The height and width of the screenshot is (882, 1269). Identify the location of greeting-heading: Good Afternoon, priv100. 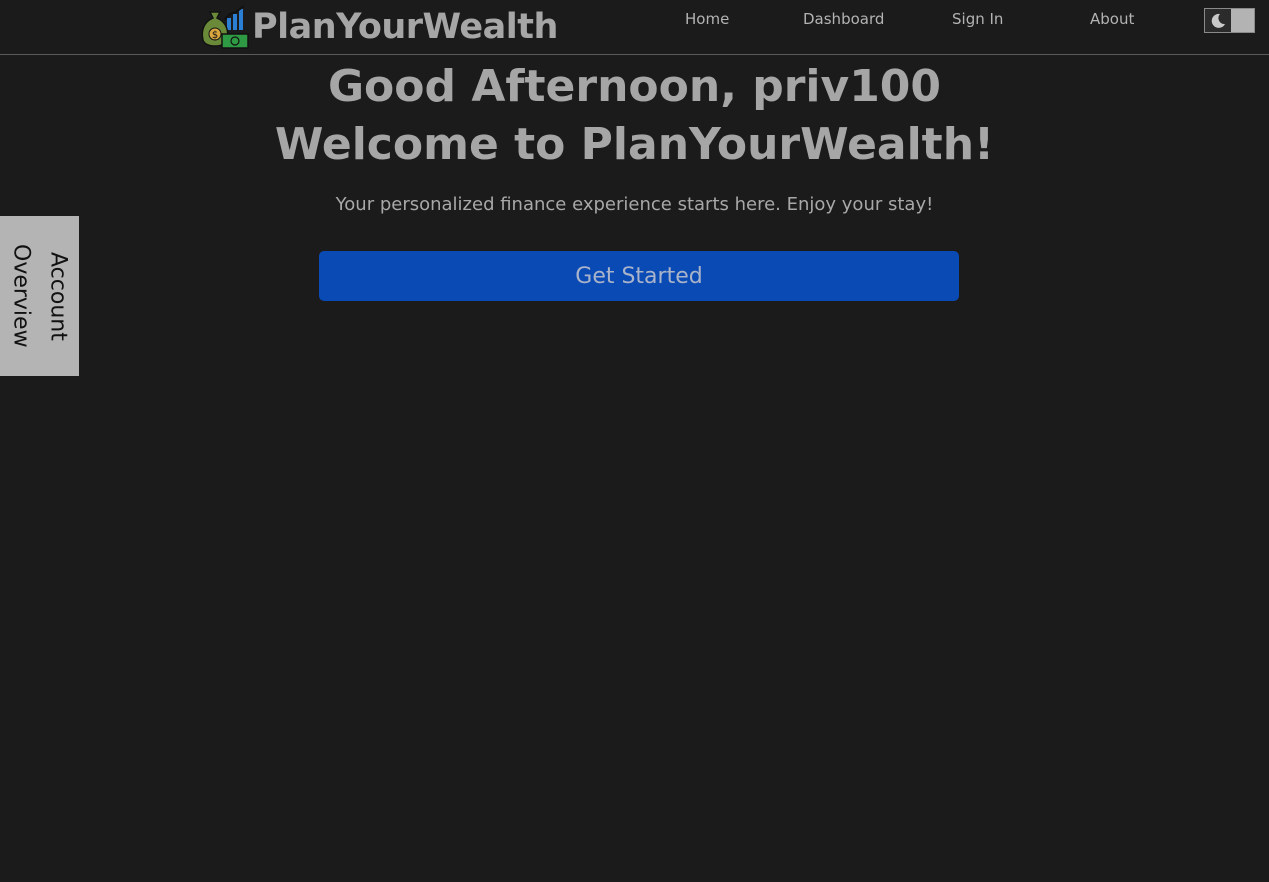
(634, 86).